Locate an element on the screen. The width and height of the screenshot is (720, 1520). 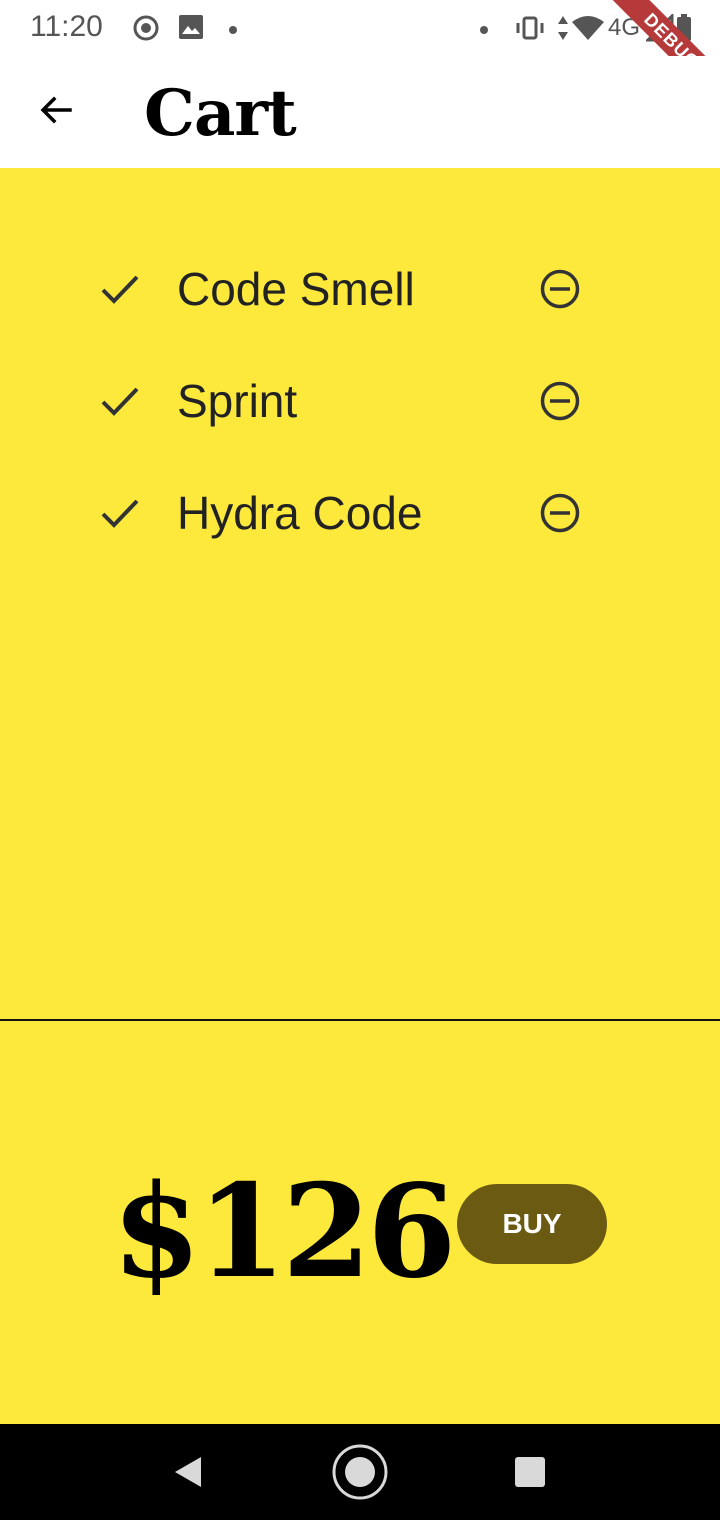
system-nav-bar is located at coordinates (360, 1472).